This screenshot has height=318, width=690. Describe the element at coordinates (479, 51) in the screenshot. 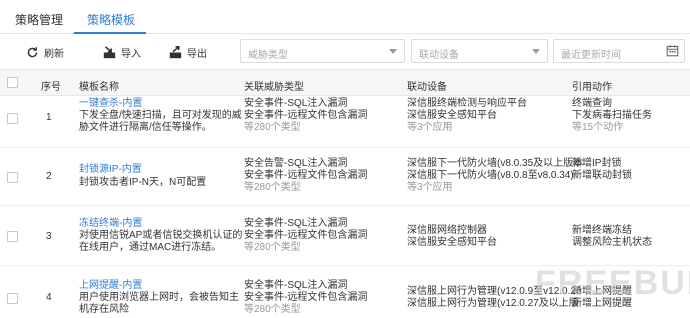

I see `linked-device-select: 联动设备` at that location.